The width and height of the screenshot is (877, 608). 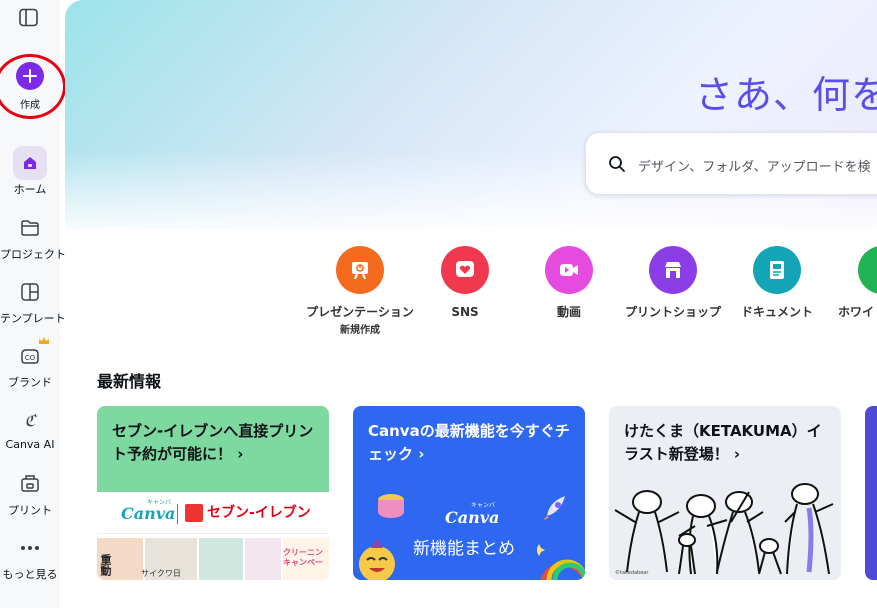 I want to click on news-card-ketakuma: けたくま（KETAKUMA）イラスト新登場！ › ©takedabear, so click(x=725, y=493).